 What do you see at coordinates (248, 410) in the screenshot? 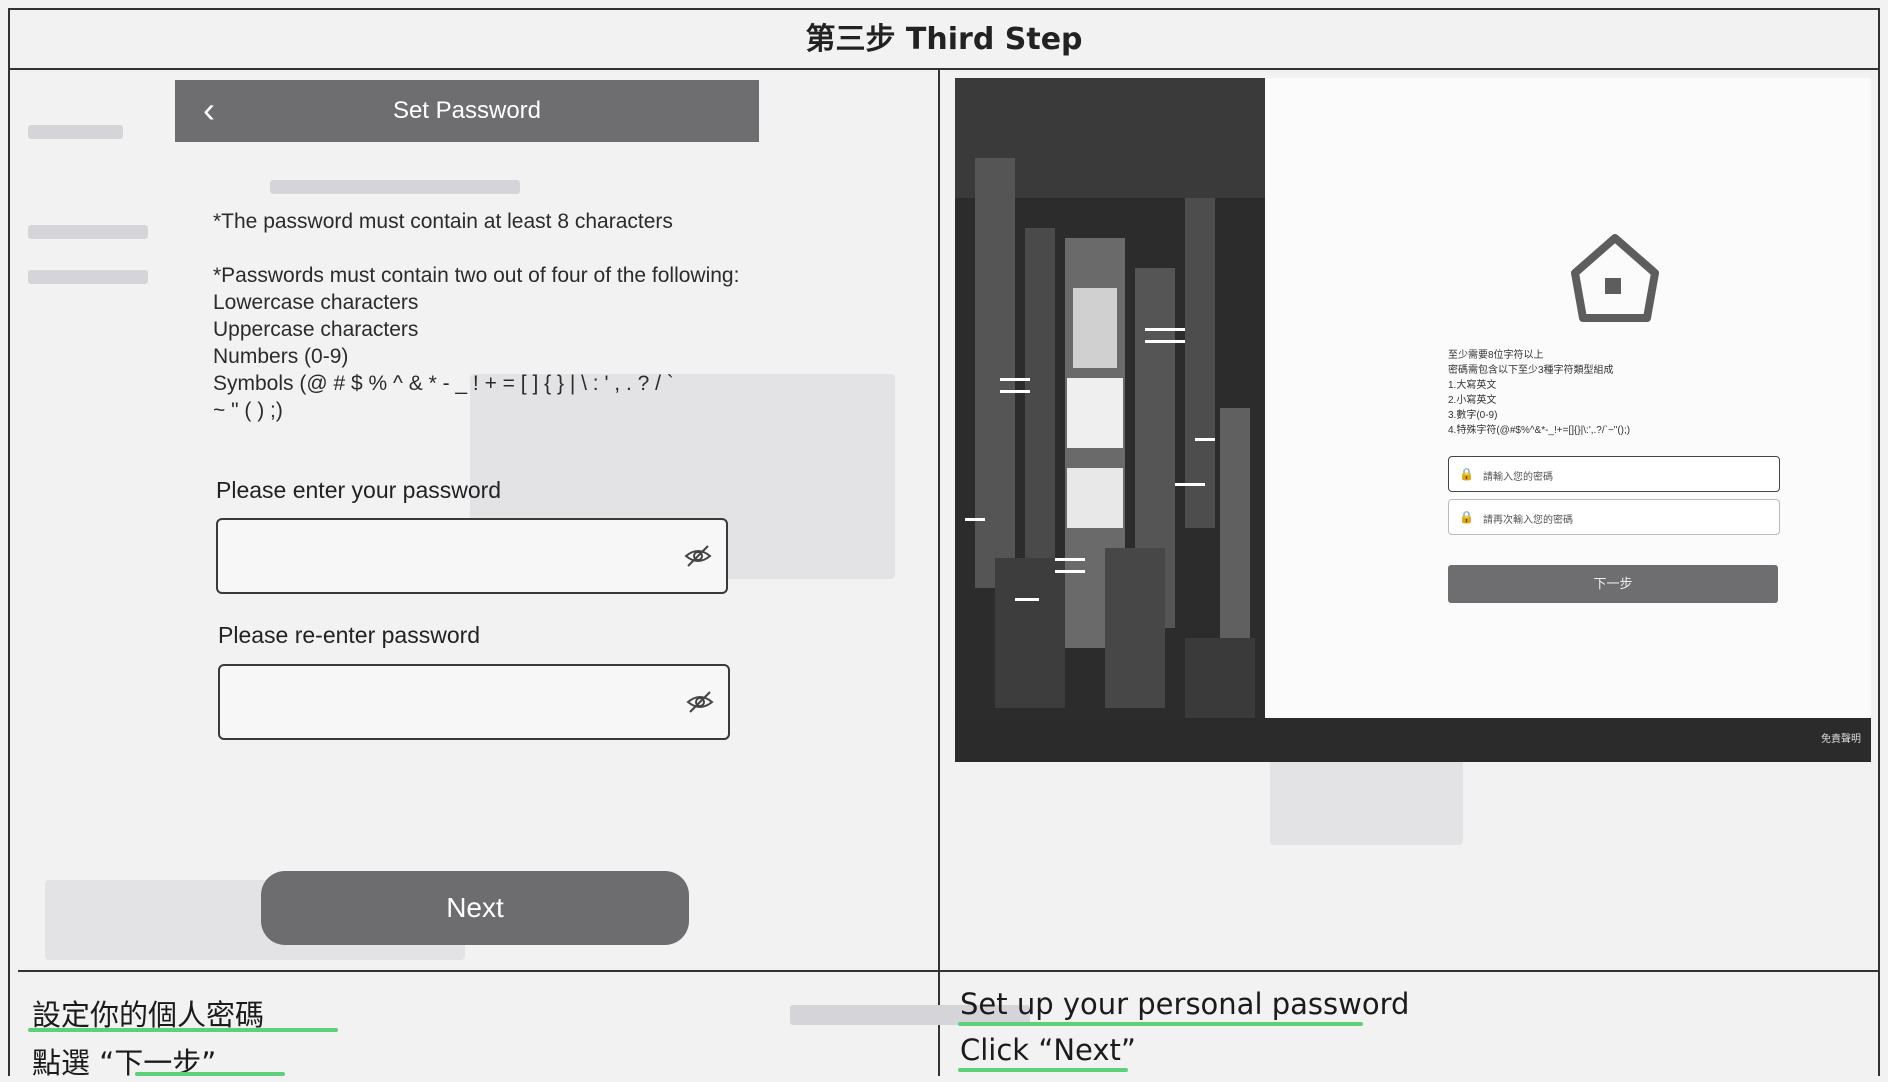
I see `rule-symbols-cont: ~ " ( ) ;)` at bounding box center [248, 410].